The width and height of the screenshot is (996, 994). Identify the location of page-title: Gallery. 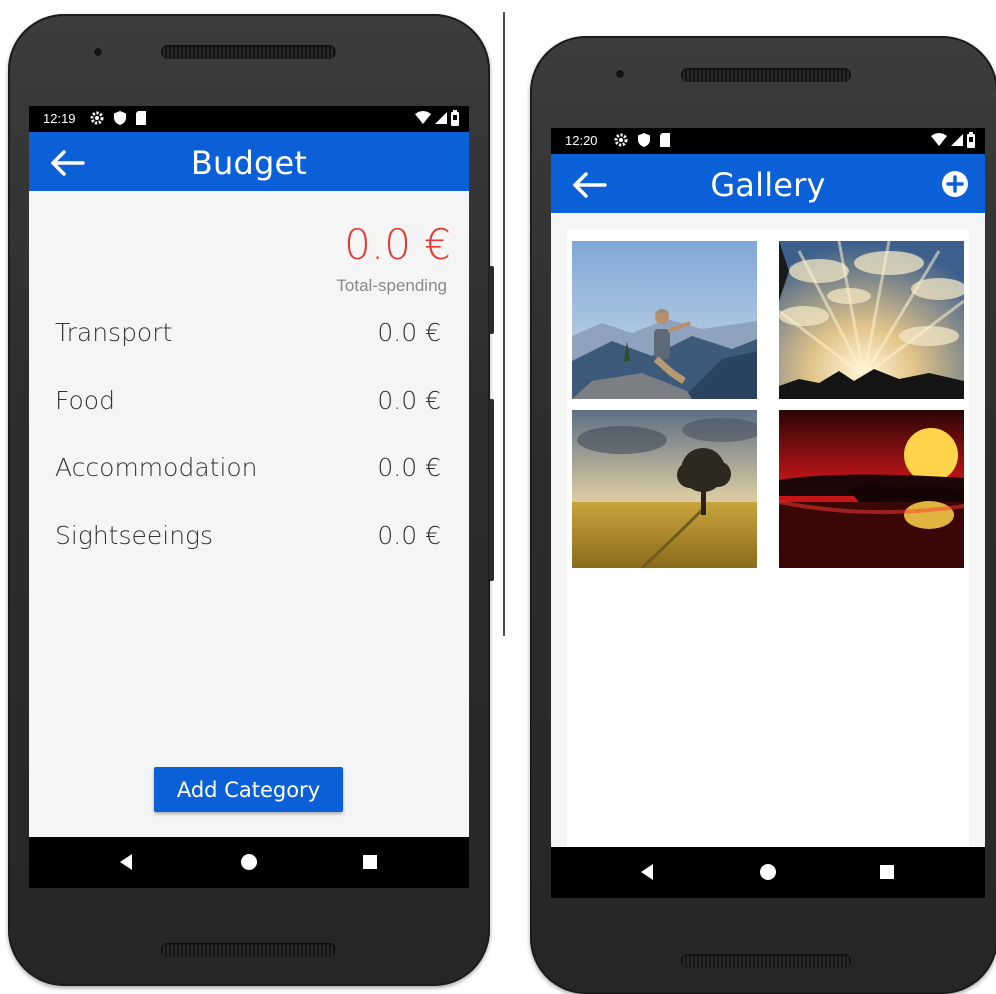
(768, 185).